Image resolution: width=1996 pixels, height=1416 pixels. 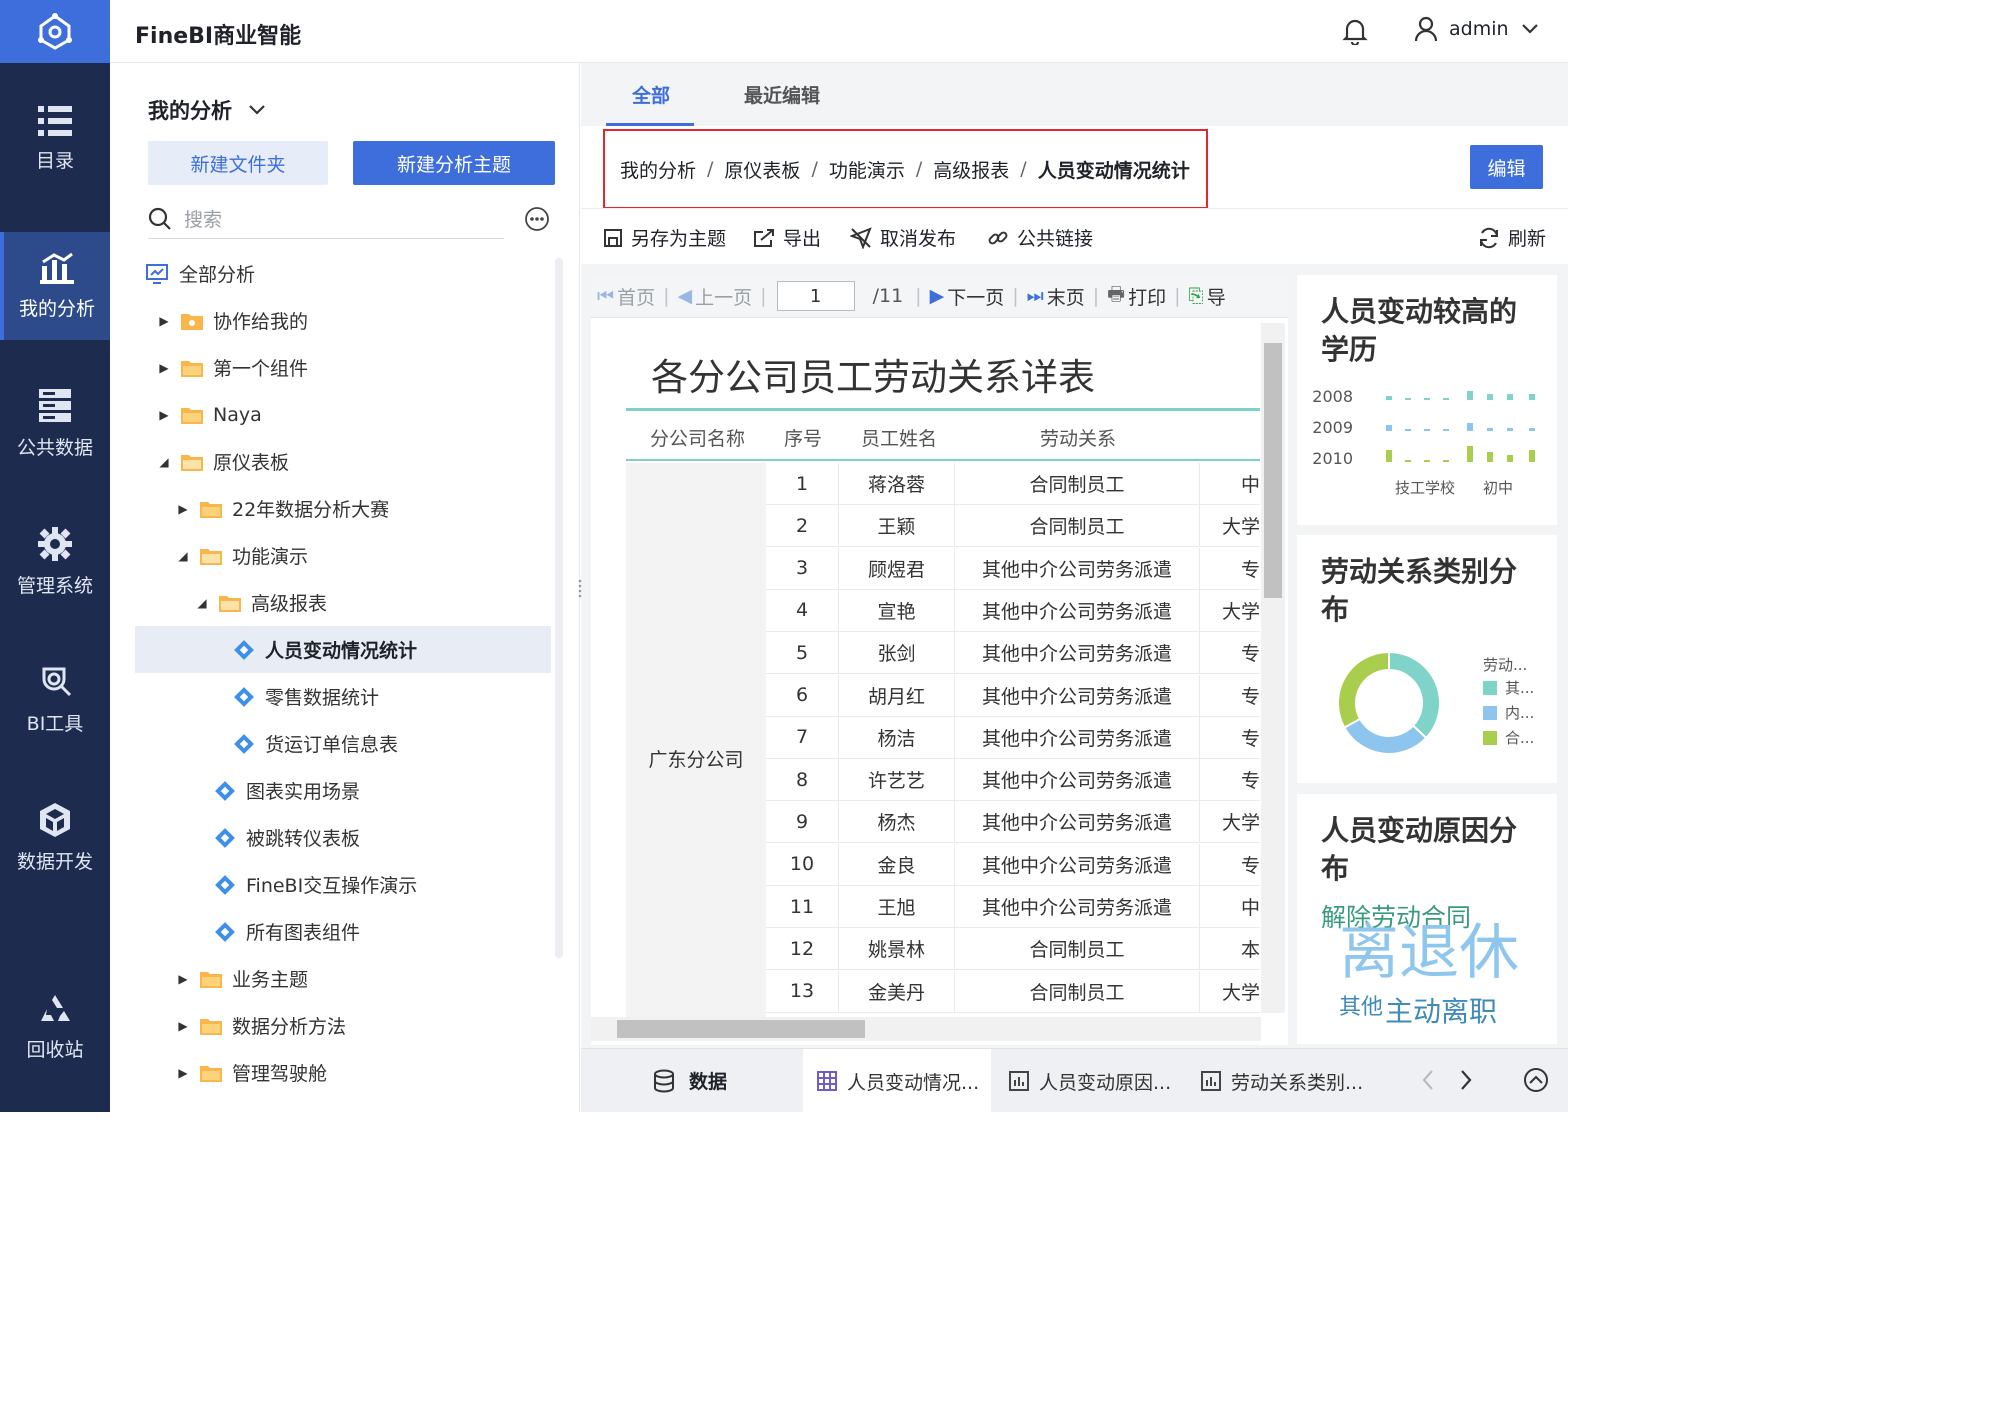 What do you see at coordinates (343, 837) in the screenshot?
I see `tree-node-jump-dashboard: 被跳转仪表板` at bounding box center [343, 837].